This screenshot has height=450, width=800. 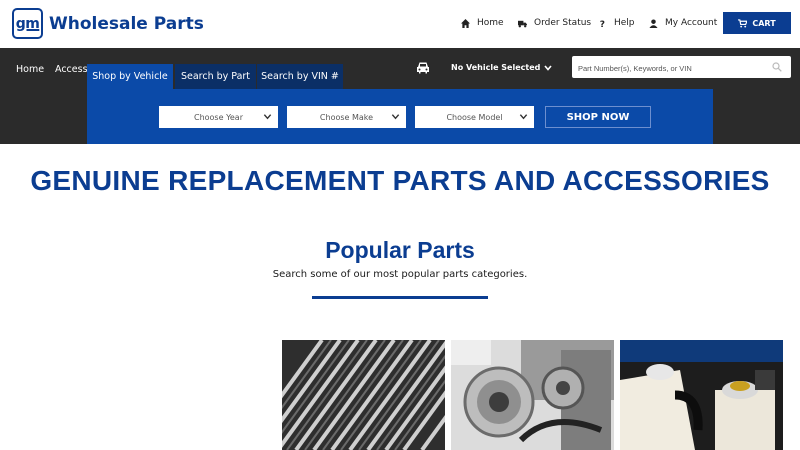 What do you see at coordinates (423, 68) in the screenshot?
I see `car-icon` at bounding box center [423, 68].